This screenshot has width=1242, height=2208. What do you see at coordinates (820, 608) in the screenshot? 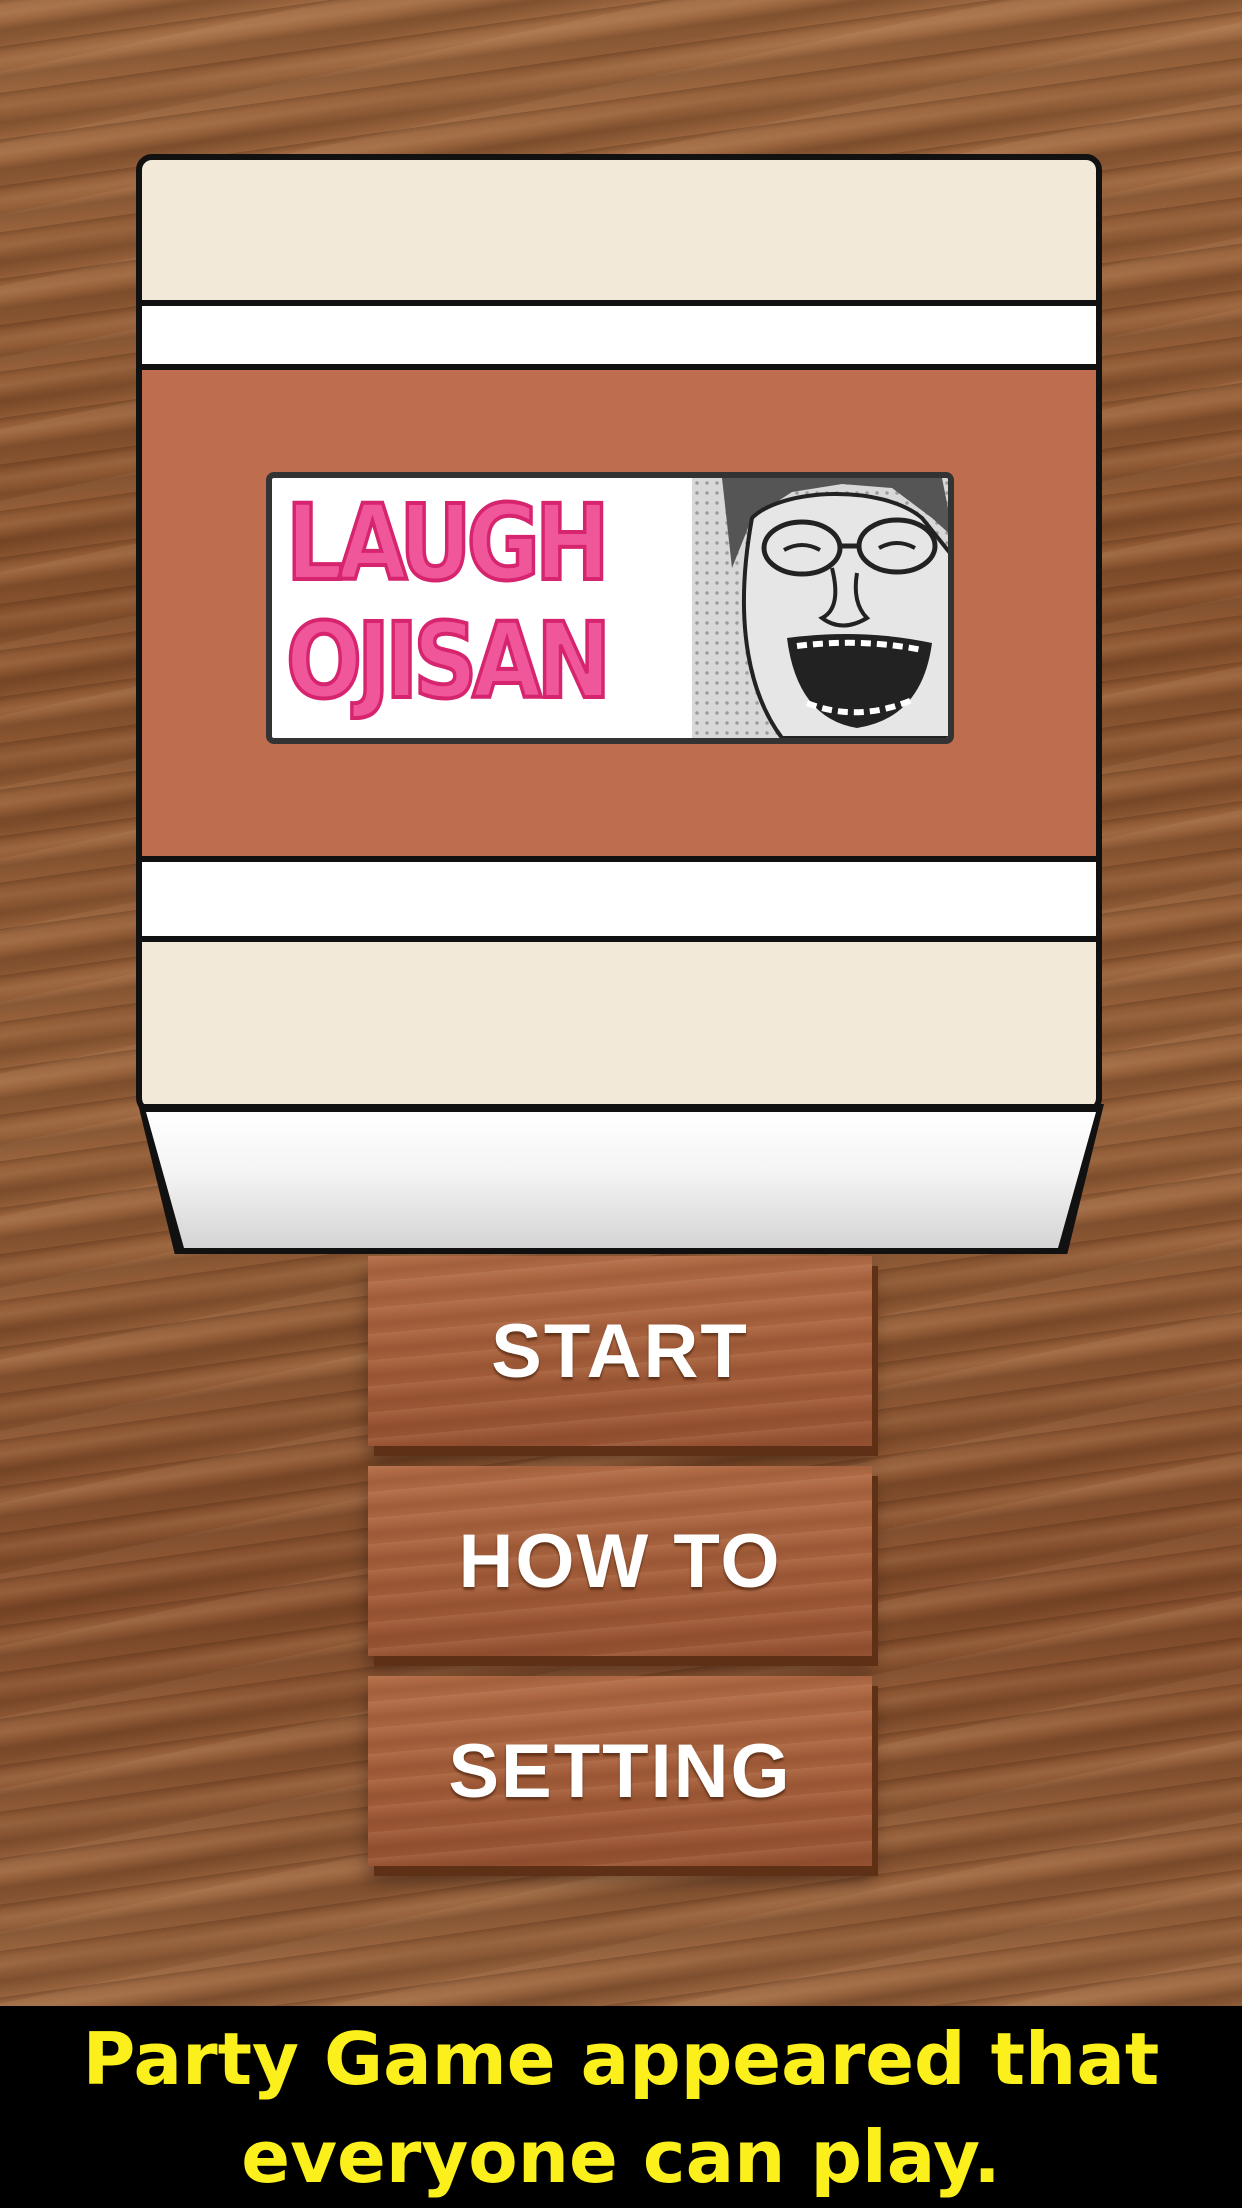
I see `laughing-ojisan-face-icon` at bounding box center [820, 608].